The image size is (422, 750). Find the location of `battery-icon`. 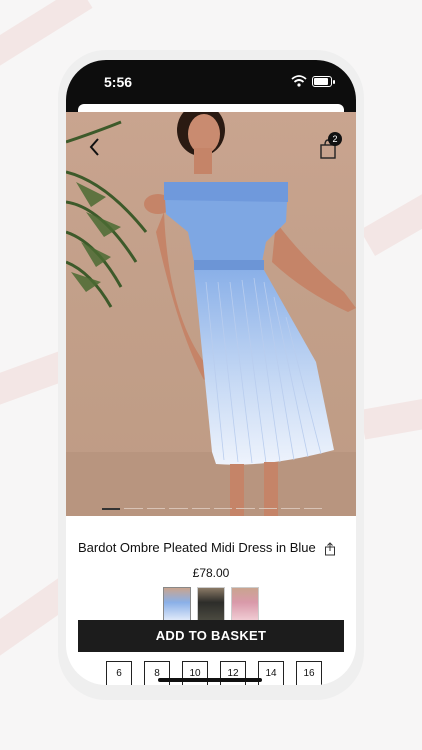

battery-icon is located at coordinates (323, 81).